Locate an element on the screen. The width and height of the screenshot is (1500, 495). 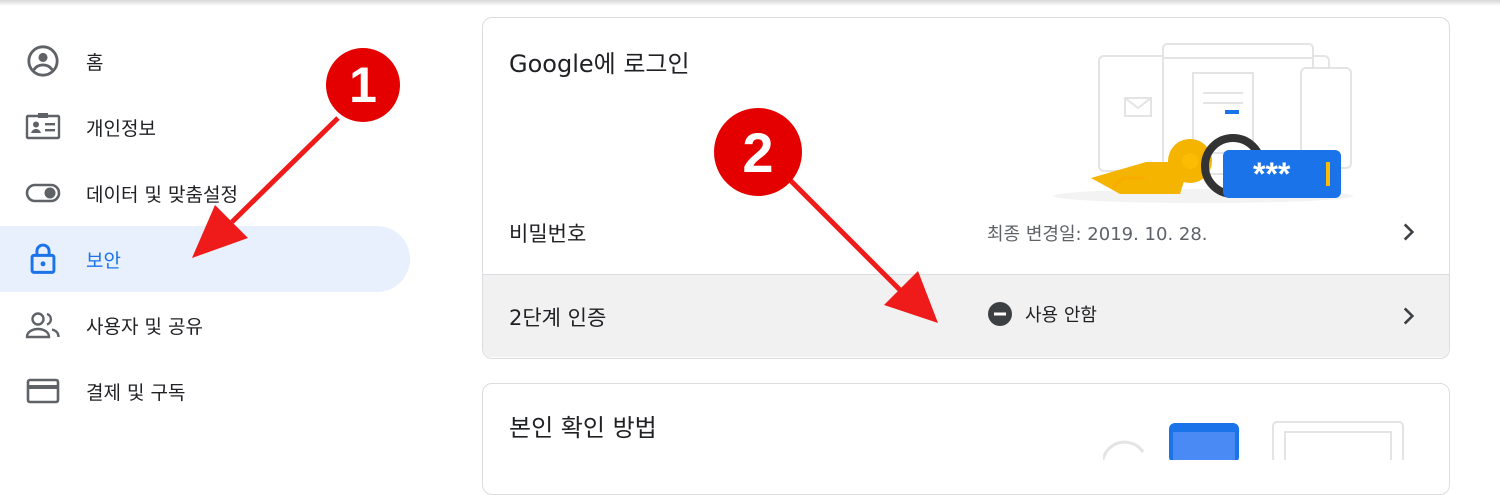
annotation-badge-2: 2 is located at coordinates (758, 152).